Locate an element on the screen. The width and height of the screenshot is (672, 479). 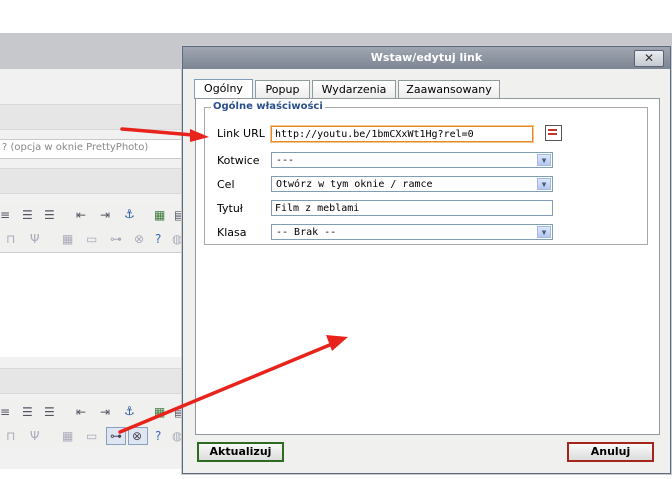
tab-popup: Popup is located at coordinates (282, 89).